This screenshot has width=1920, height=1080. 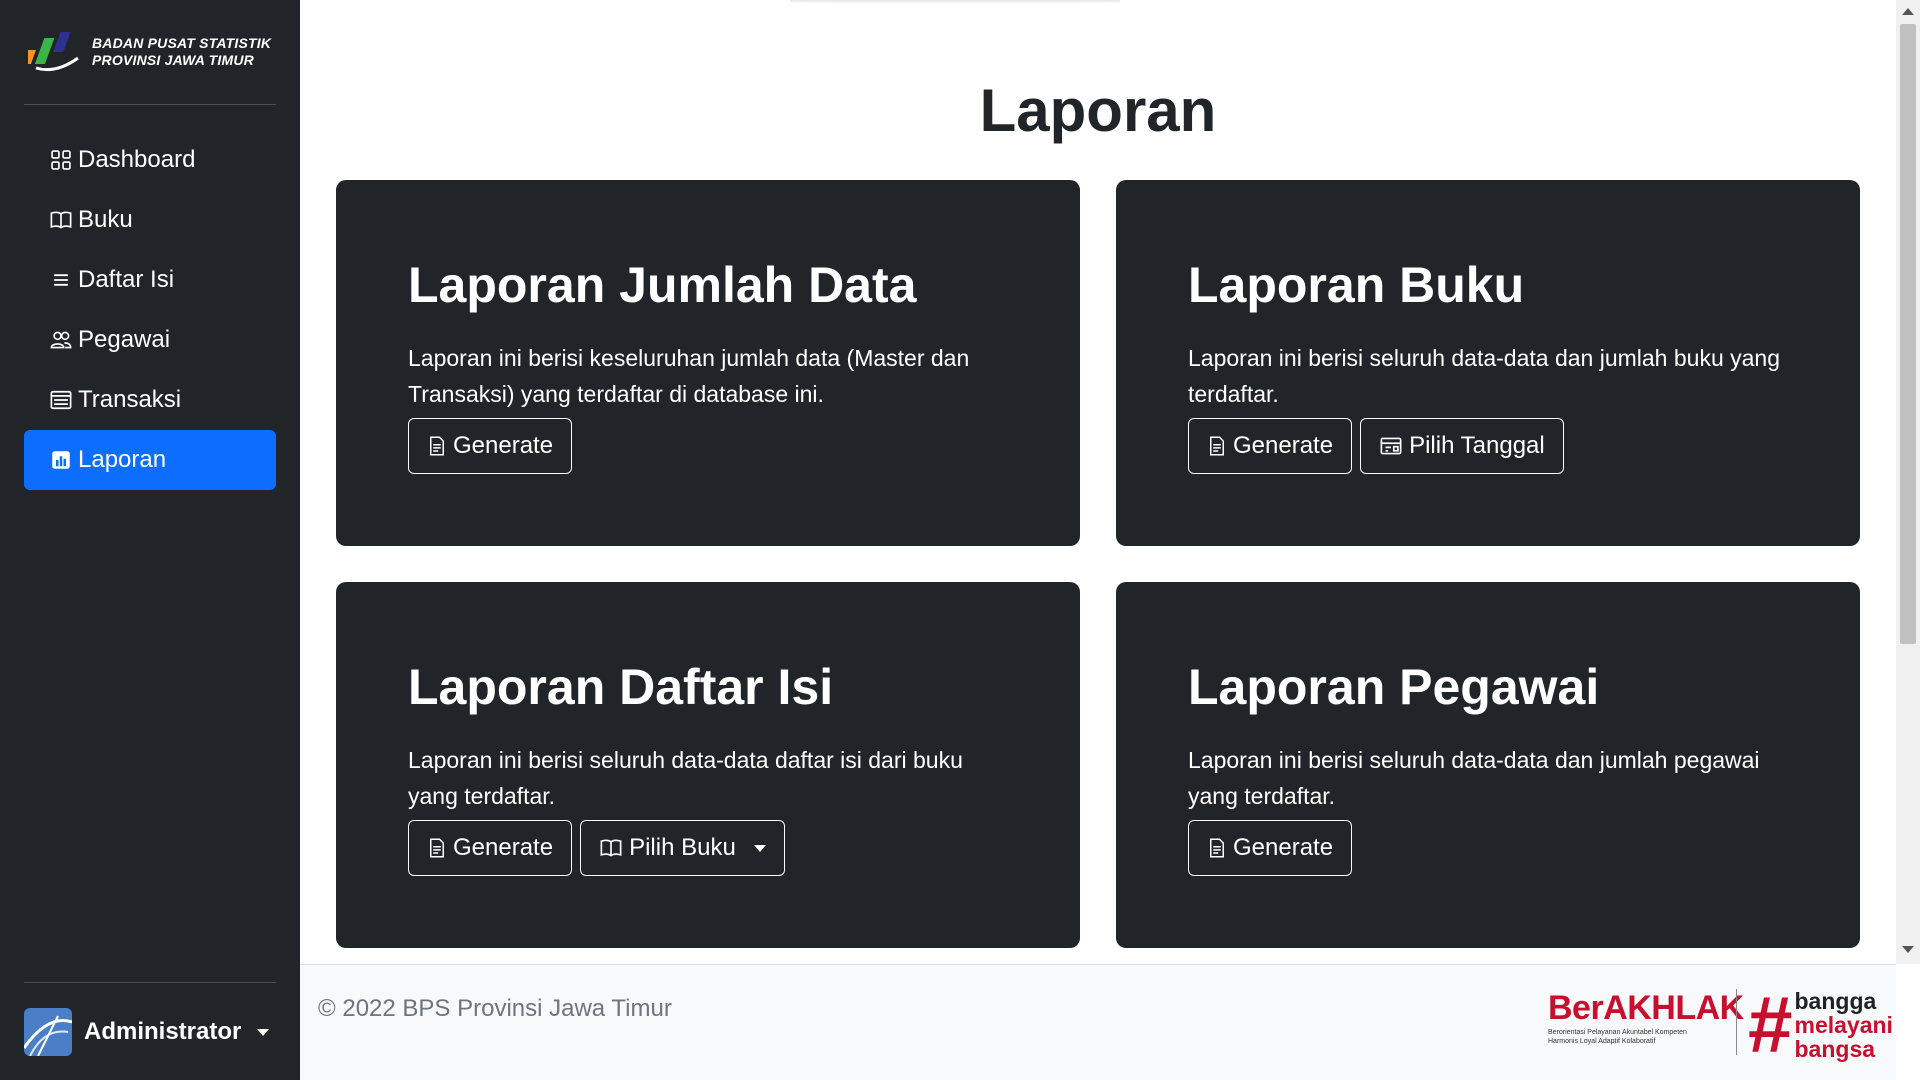 I want to click on sidebar-item-label: Buku, so click(x=105, y=219).